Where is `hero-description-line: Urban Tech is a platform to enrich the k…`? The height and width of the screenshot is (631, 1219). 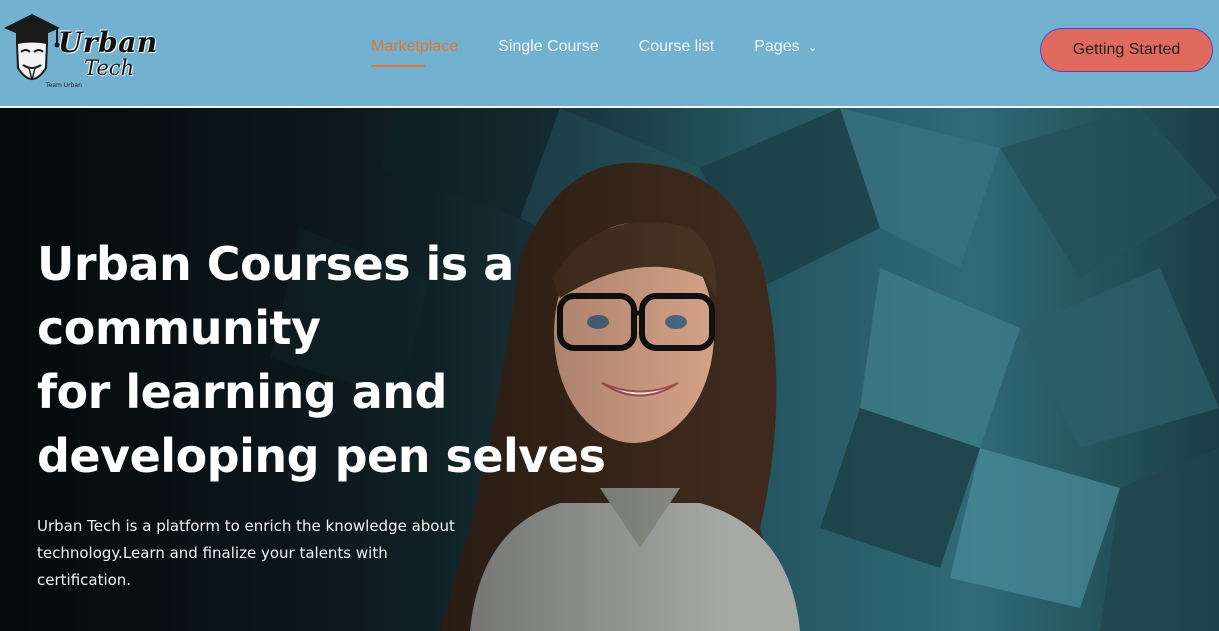
hero-description-line: Urban Tech is a platform to enrich the k… is located at coordinates (246, 526).